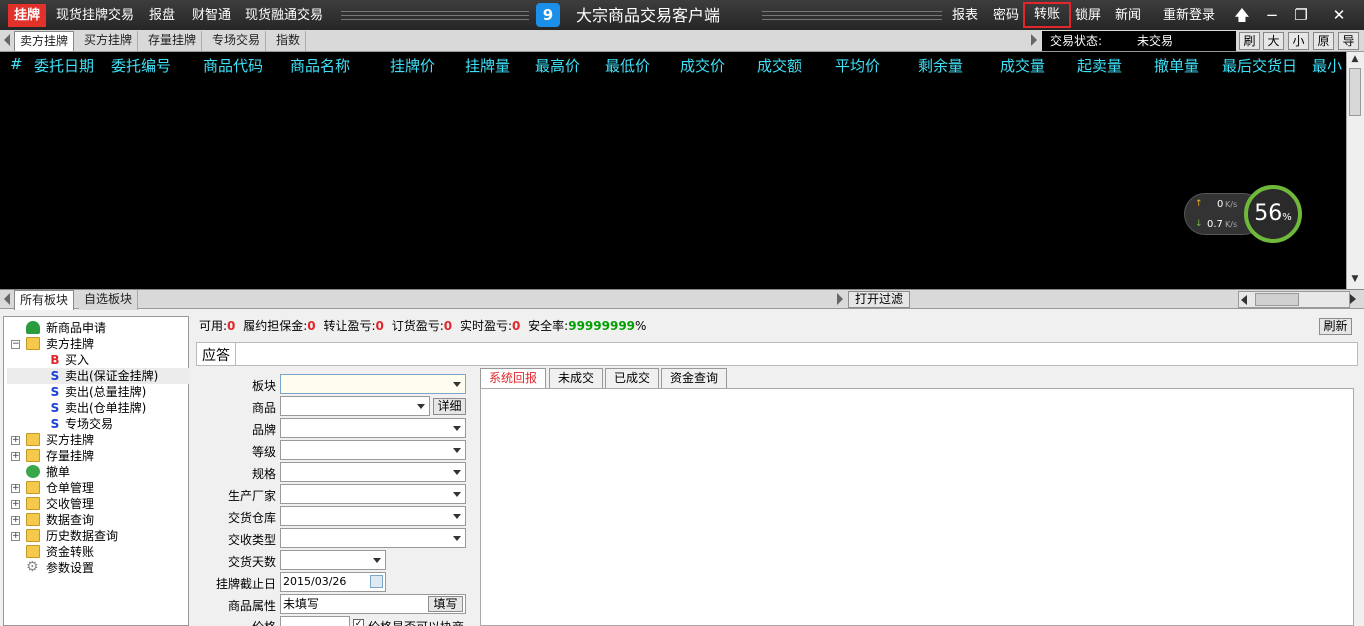 The image size is (1364, 626). I want to click on tree-item-buy: 买入, so click(77, 360).